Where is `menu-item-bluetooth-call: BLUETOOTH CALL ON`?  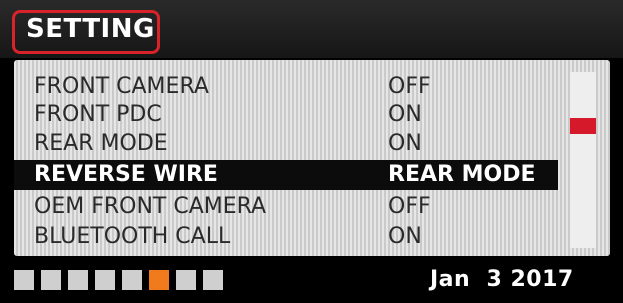 menu-item-bluetooth-call: BLUETOOTH CALL ON is located at coordinates (286, 237).